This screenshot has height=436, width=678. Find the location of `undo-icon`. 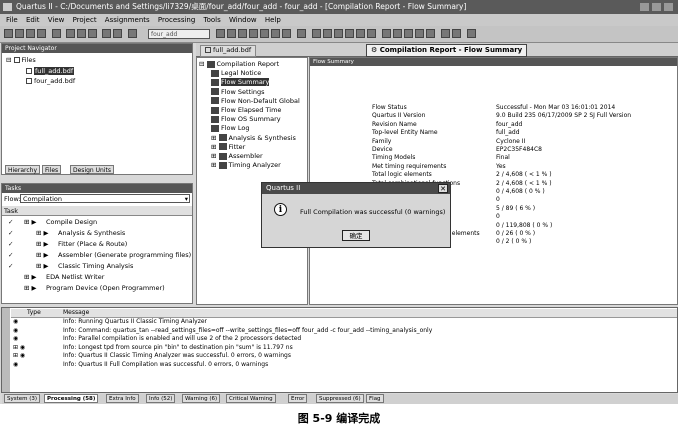

undo-icon is located at coordinates (106, 33).